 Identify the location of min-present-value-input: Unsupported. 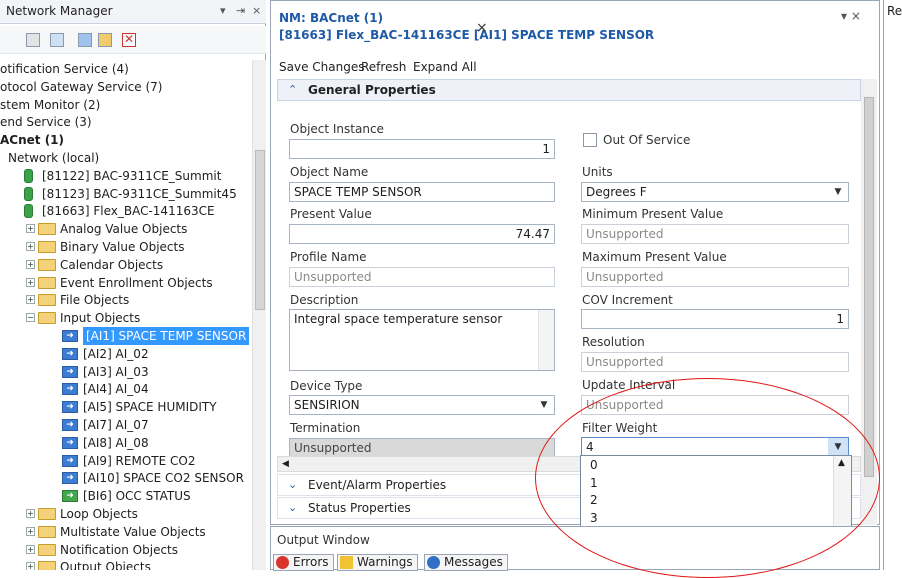
(715, 234).